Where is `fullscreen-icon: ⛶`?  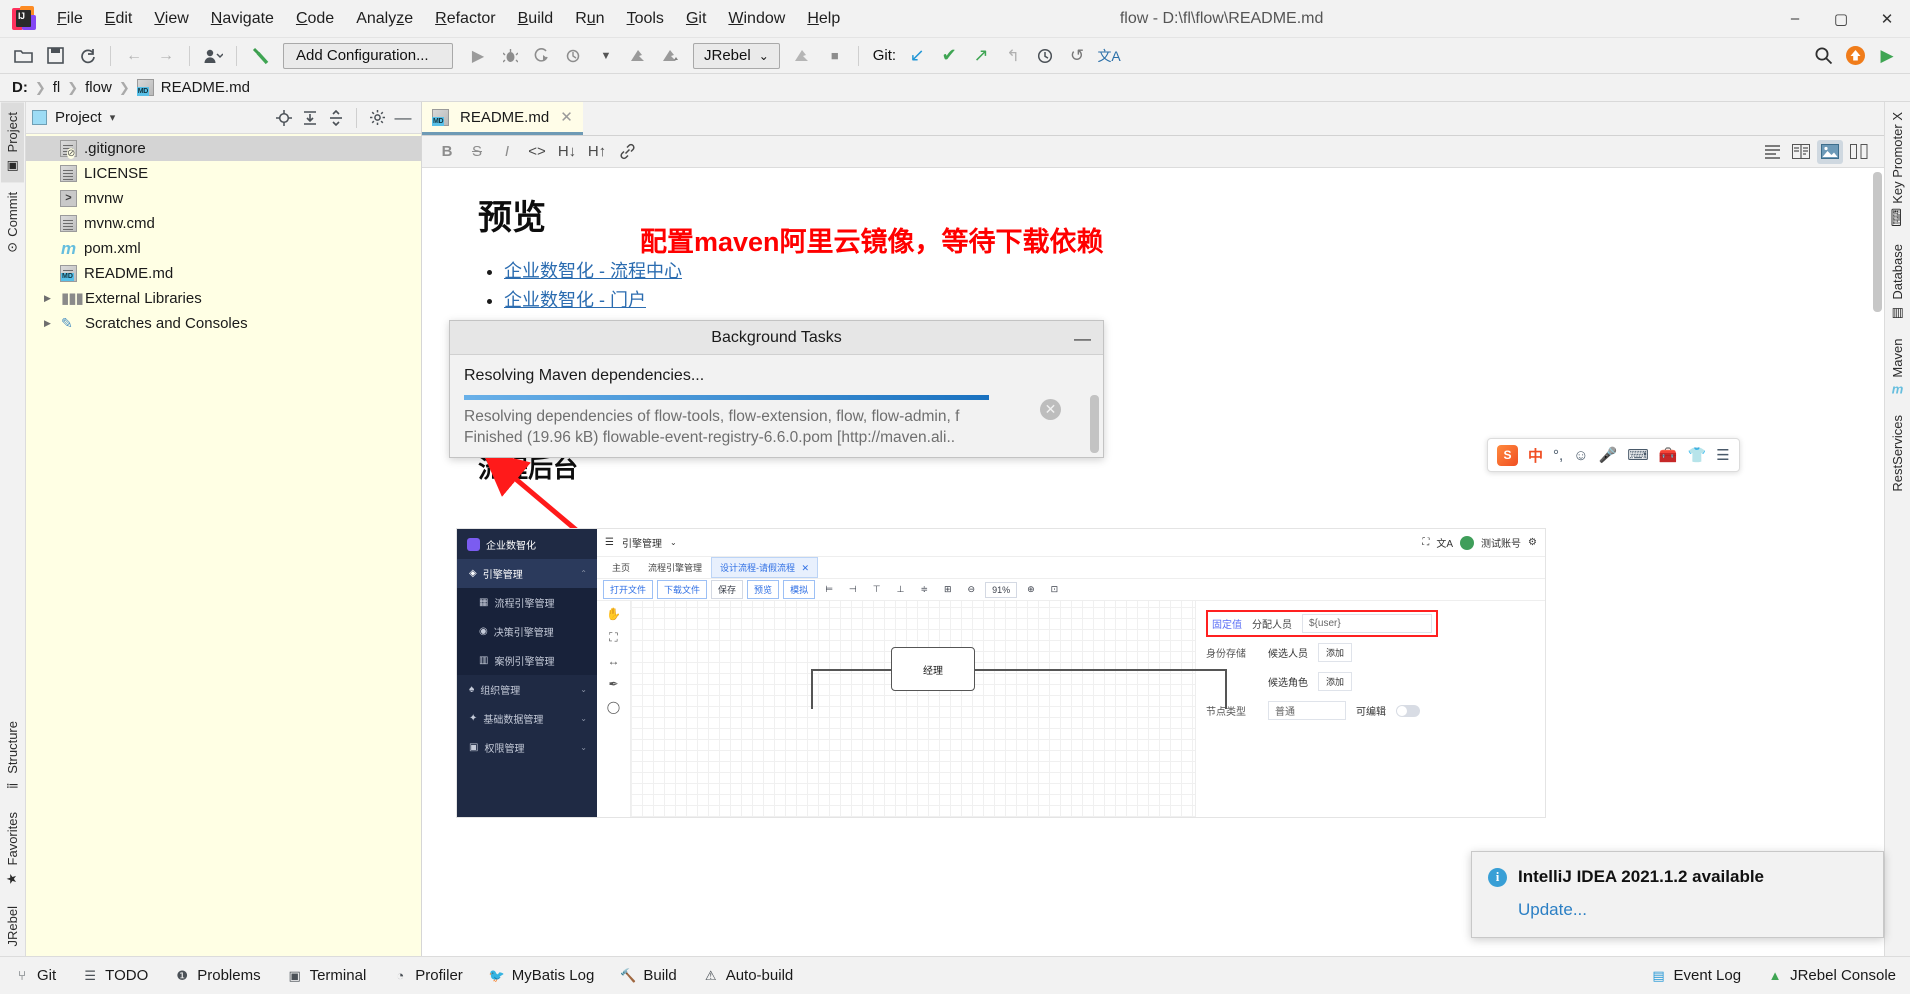 fullscreen-icon: ⛶ is located at coordinates (1425, 542).